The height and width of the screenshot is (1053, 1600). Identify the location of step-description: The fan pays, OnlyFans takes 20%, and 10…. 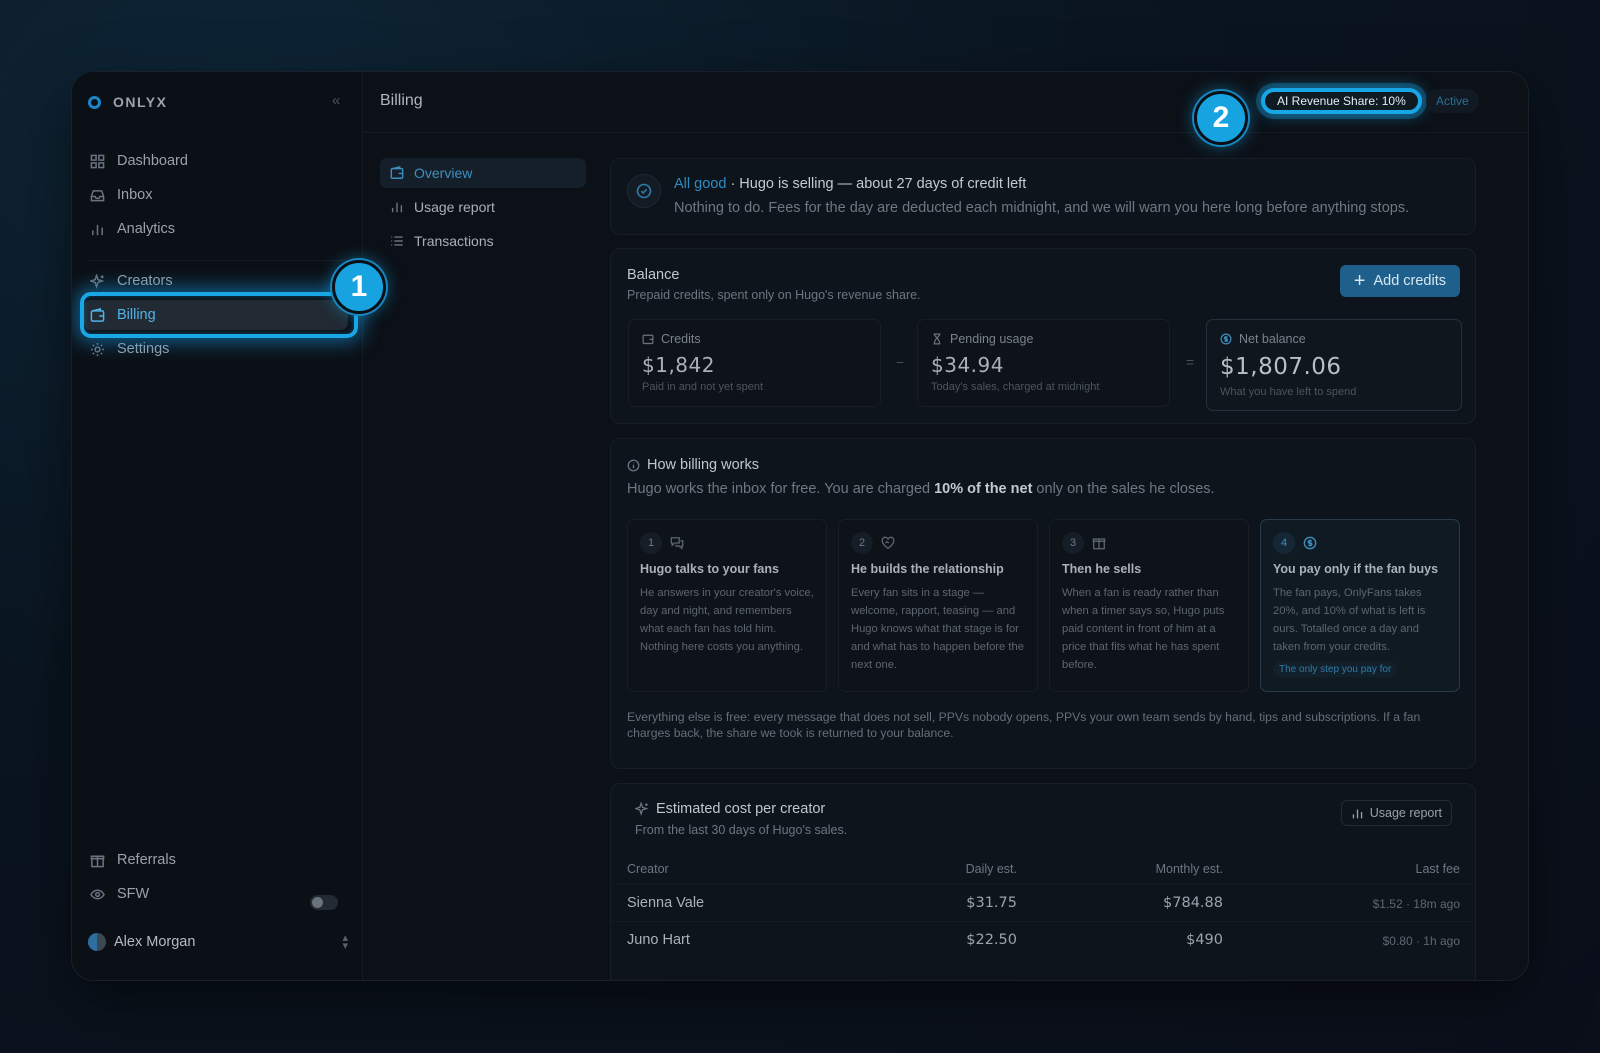
(1349, 620).